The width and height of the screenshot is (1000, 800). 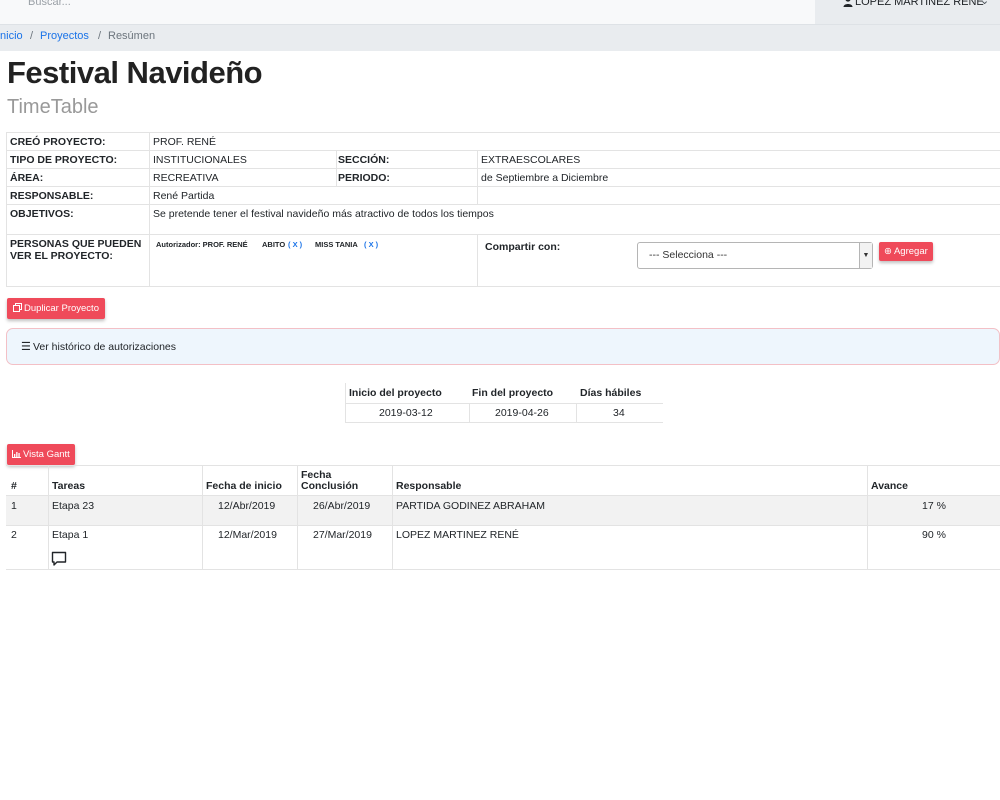 What do you see at coordinates (364, 178) in the screenshot?
I see `periodo-label: PERIODO:` at bounding box center [364, 178].